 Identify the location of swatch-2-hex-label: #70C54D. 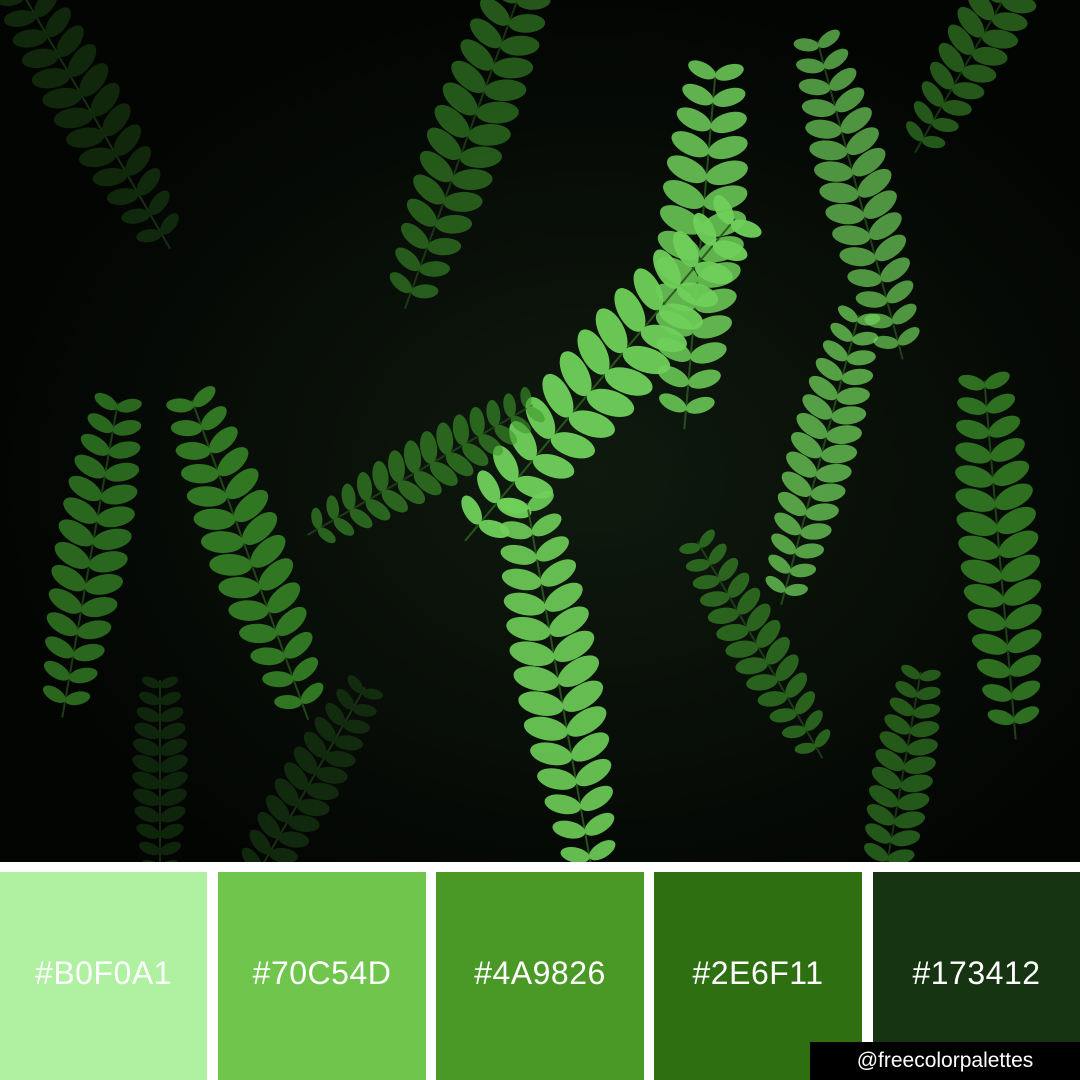
(322, 972).